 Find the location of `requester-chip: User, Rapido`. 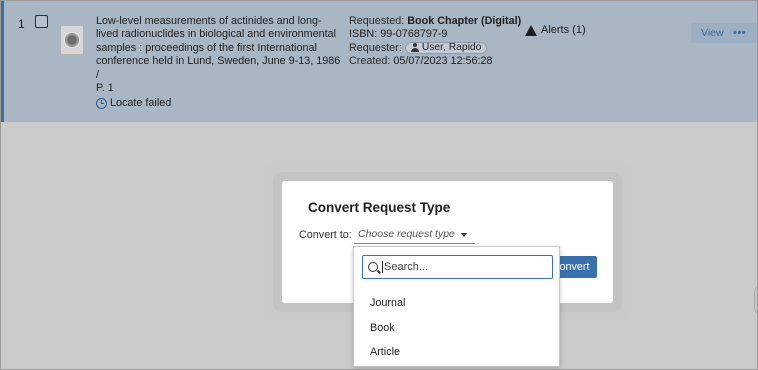

requester-chip: User, Rapido is located at coordinates (446, 47).